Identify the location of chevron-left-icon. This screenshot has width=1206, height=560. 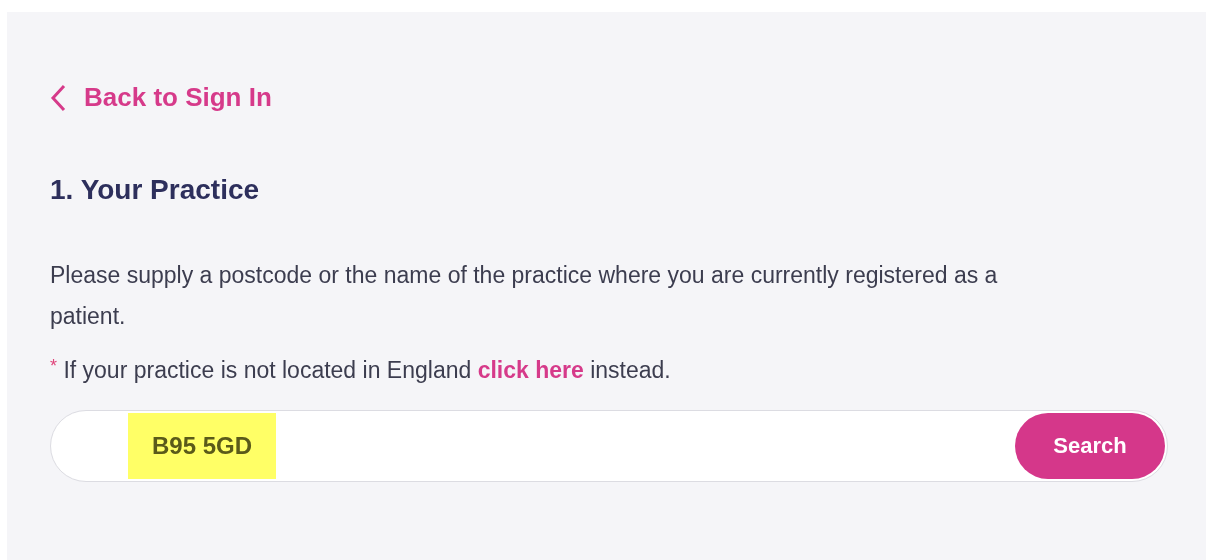
(58, 97).